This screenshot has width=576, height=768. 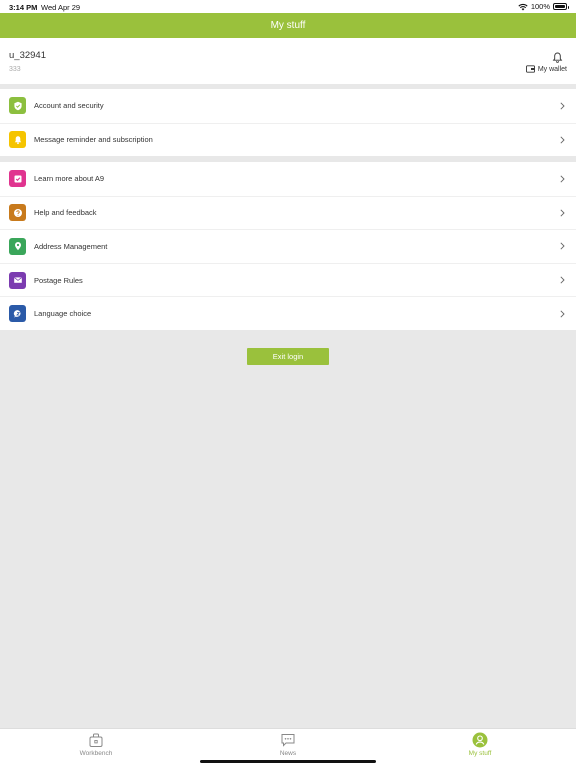 I want to click on user-id: 333, so click(x=15, y=69).